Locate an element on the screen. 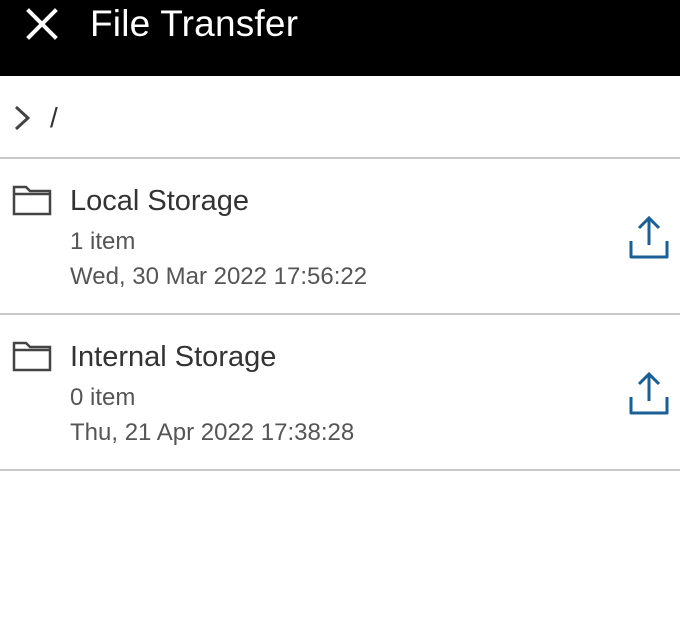 Image resolution: width=680 pixels, height=618 pixels. item-date: Thu, 21 Apr 2022 17:38:28 is located at coordinates (212, 432).